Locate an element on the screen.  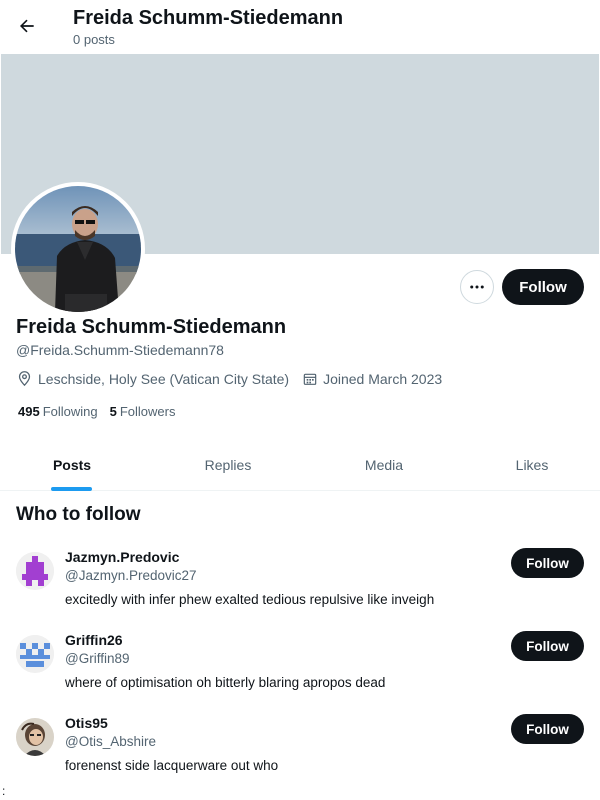
location-pin-icon is located at coordinates (24, 379).